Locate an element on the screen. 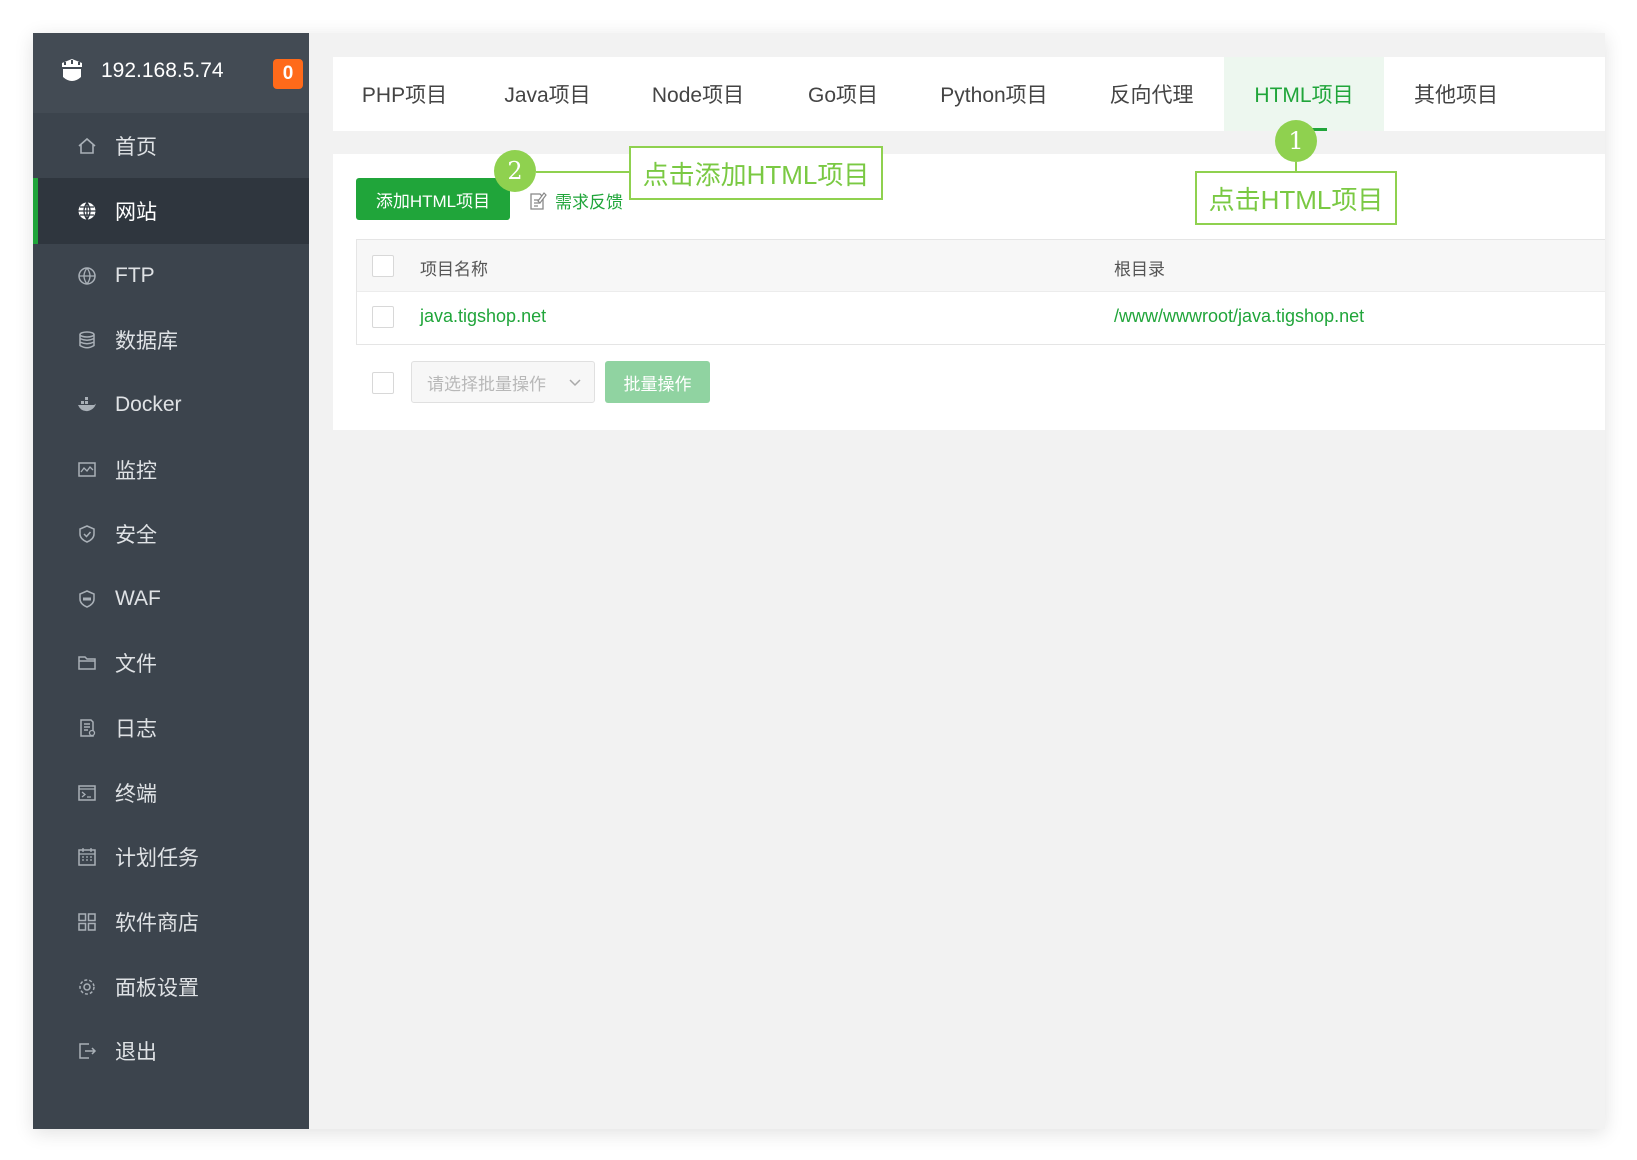 Image resolution: width=1637 pixels, height=1160 pixels. sidebar-item-app-store: 软件商店 is located at coordinates (171, 922).